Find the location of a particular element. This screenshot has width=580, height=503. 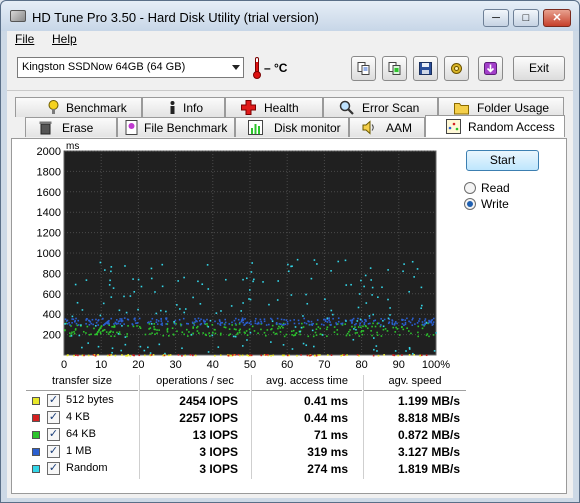

x-tick-label: 40 is located at coordinates (213, 364).